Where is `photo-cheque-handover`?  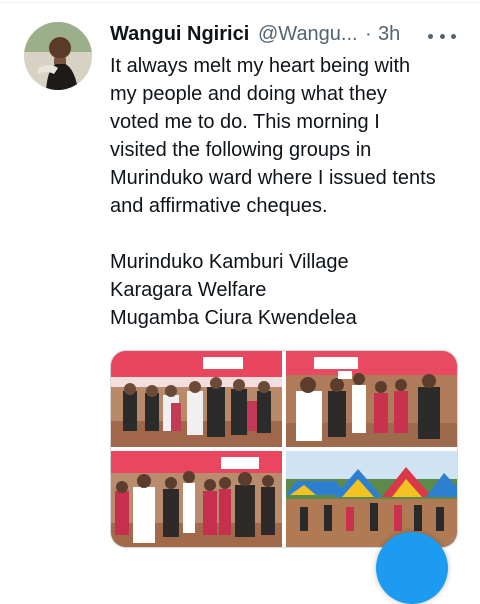
photo-cheque-handover is located at coordinates (371, 399).